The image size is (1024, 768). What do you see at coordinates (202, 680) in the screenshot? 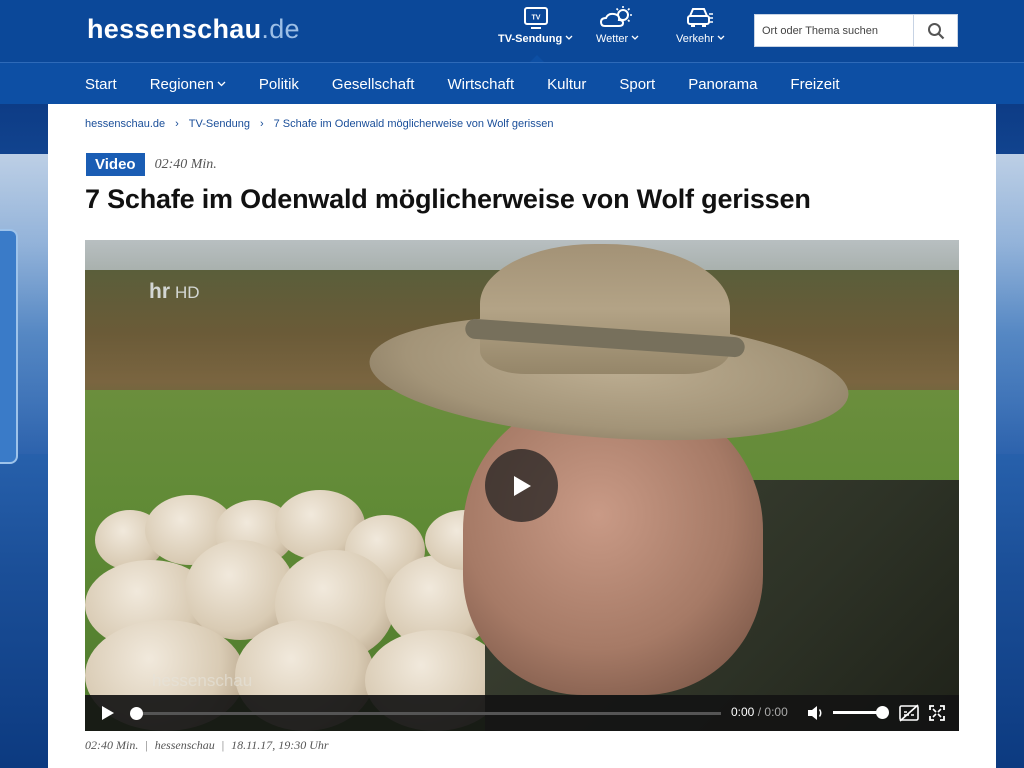
I see `video-watermark: hessenschau` at bounding box center [202, 680].